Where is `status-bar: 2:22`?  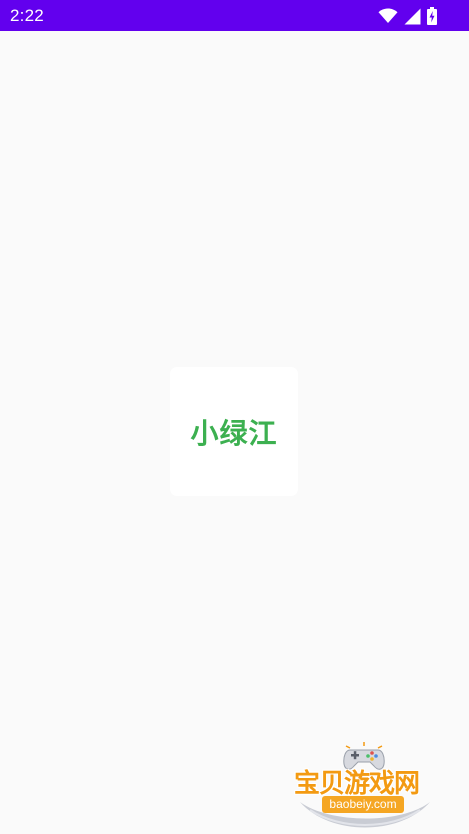
status-bar: 2:22 is located at coordinates (234, 15).